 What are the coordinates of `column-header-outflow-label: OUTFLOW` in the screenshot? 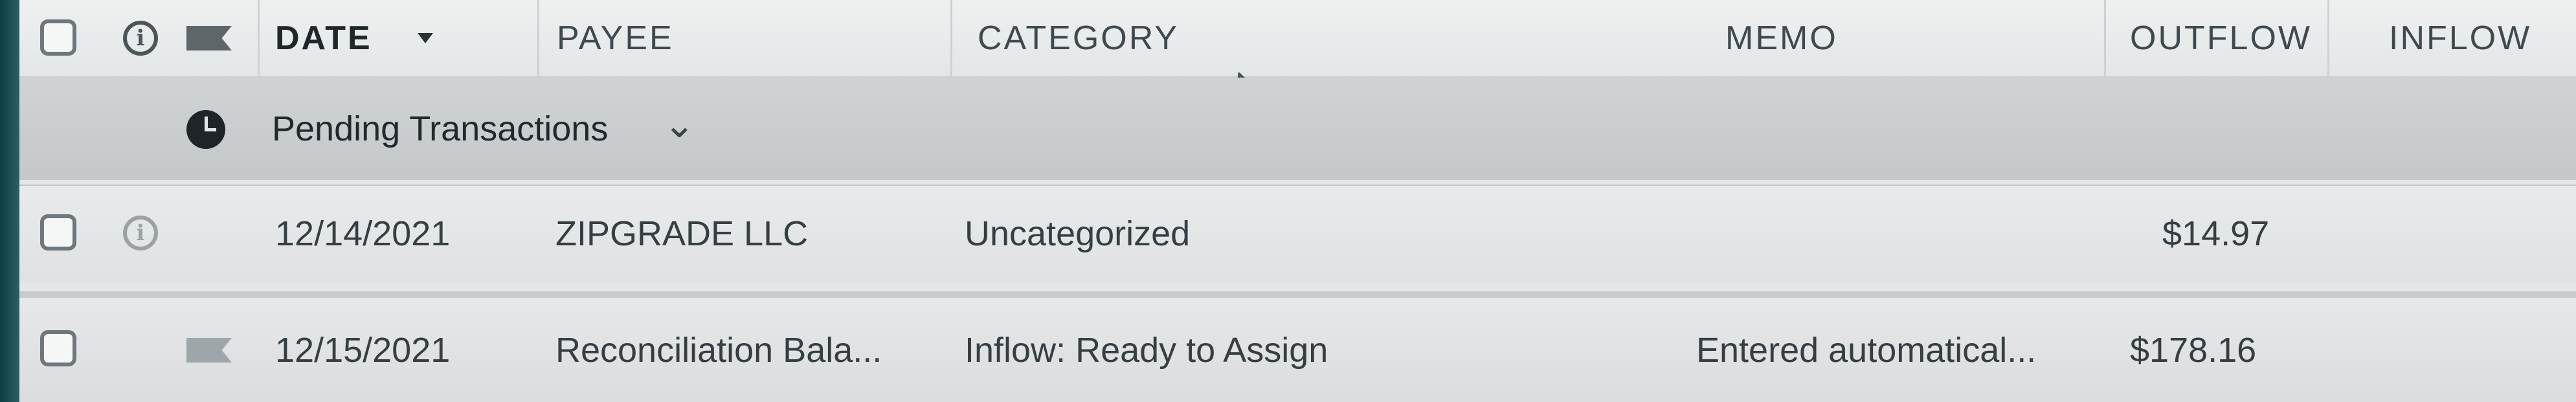 It's located at (2221, 38).